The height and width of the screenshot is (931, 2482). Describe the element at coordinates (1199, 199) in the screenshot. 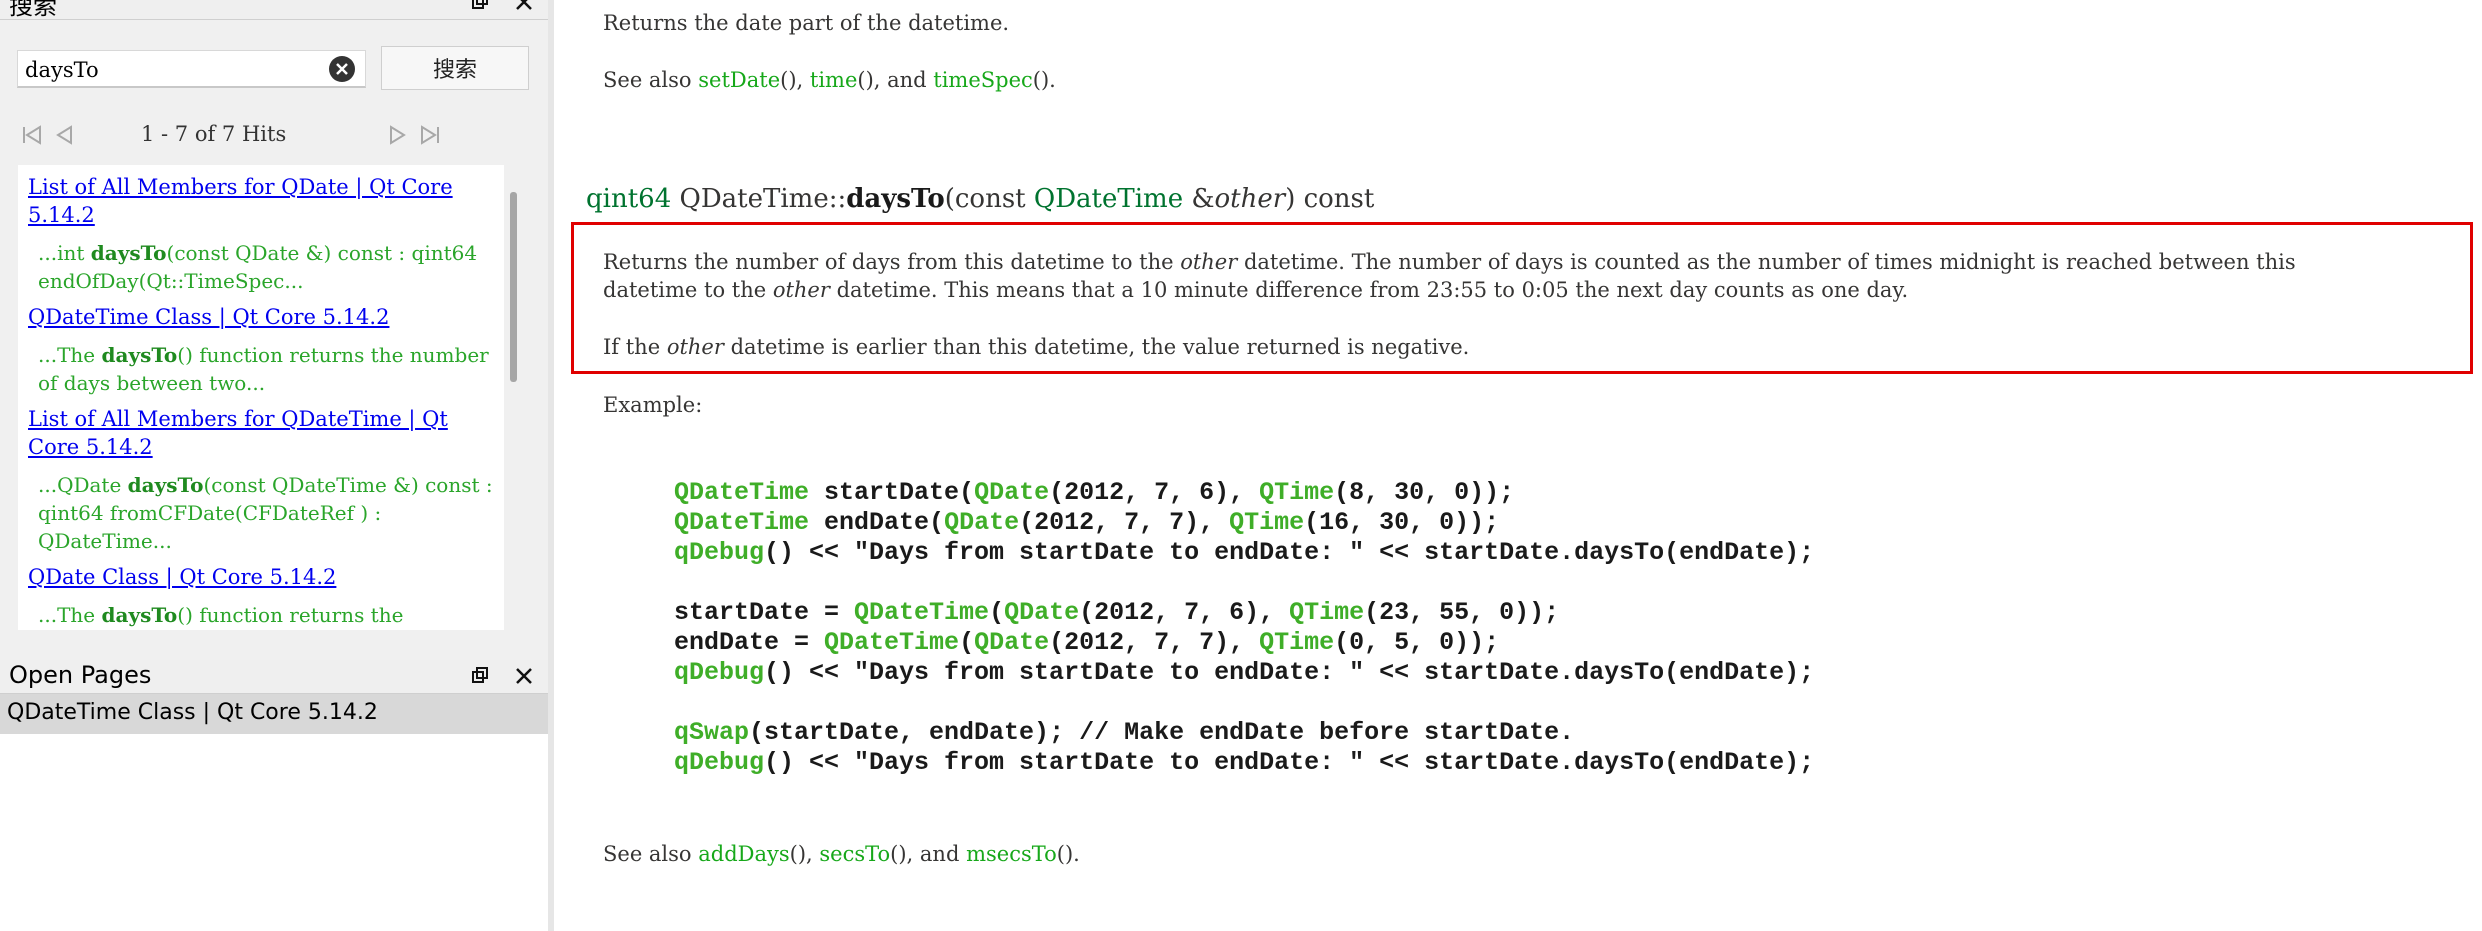

I see `signature-text: &` at that location.